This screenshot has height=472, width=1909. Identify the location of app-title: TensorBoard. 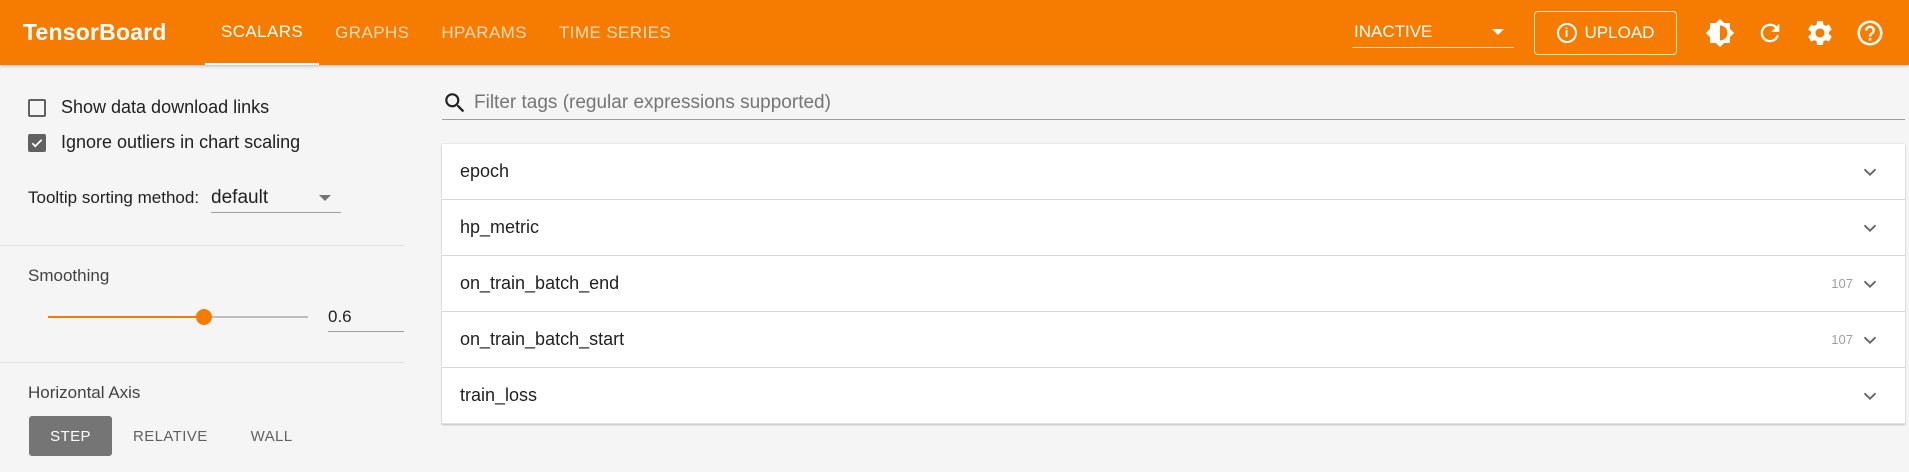
(95, 32).